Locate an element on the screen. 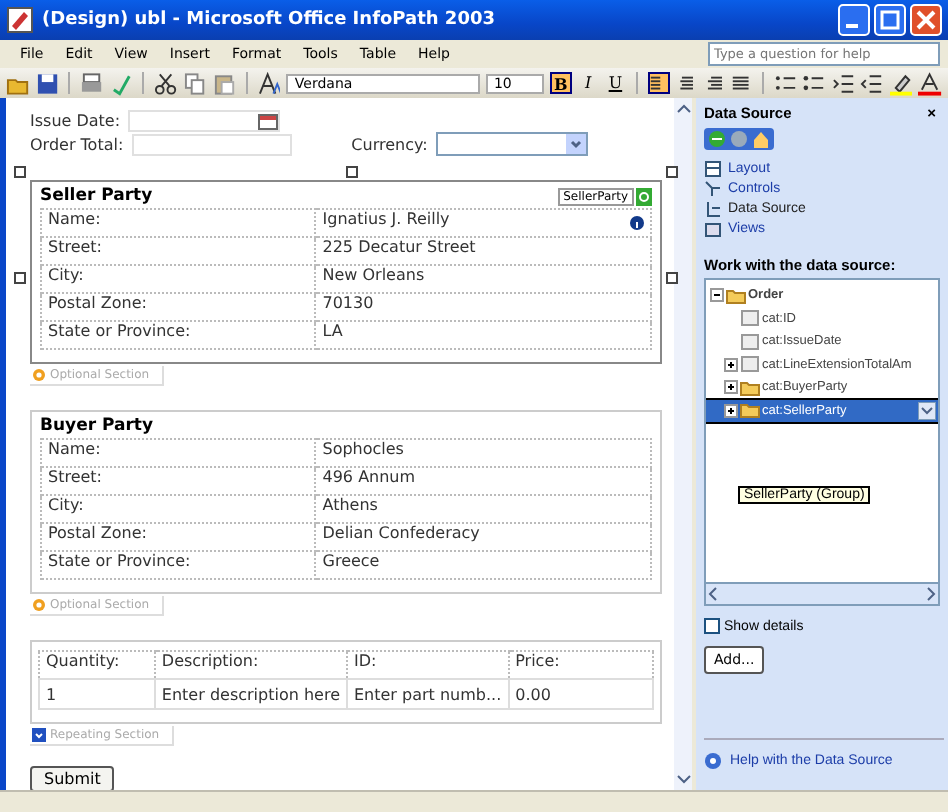  controls-icon is located at coordinates (713, 188).